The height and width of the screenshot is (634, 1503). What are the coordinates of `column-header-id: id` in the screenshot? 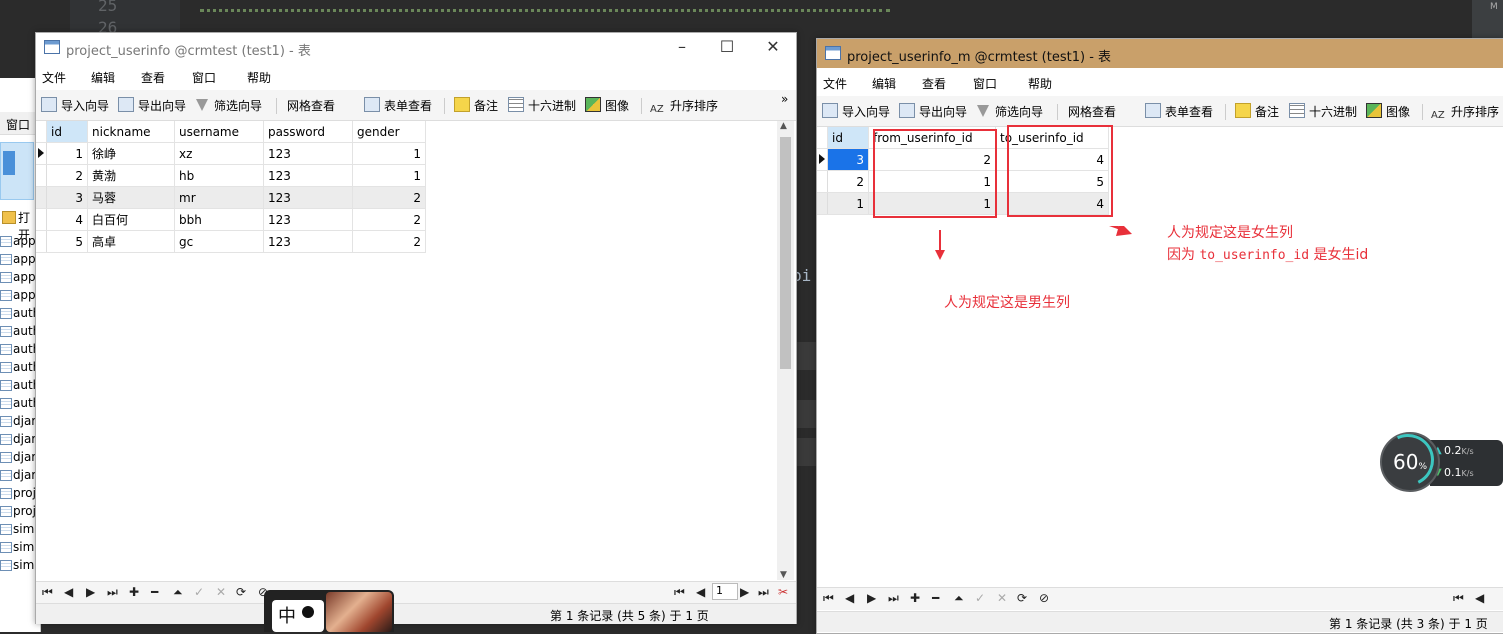 It's located at (67, 132).